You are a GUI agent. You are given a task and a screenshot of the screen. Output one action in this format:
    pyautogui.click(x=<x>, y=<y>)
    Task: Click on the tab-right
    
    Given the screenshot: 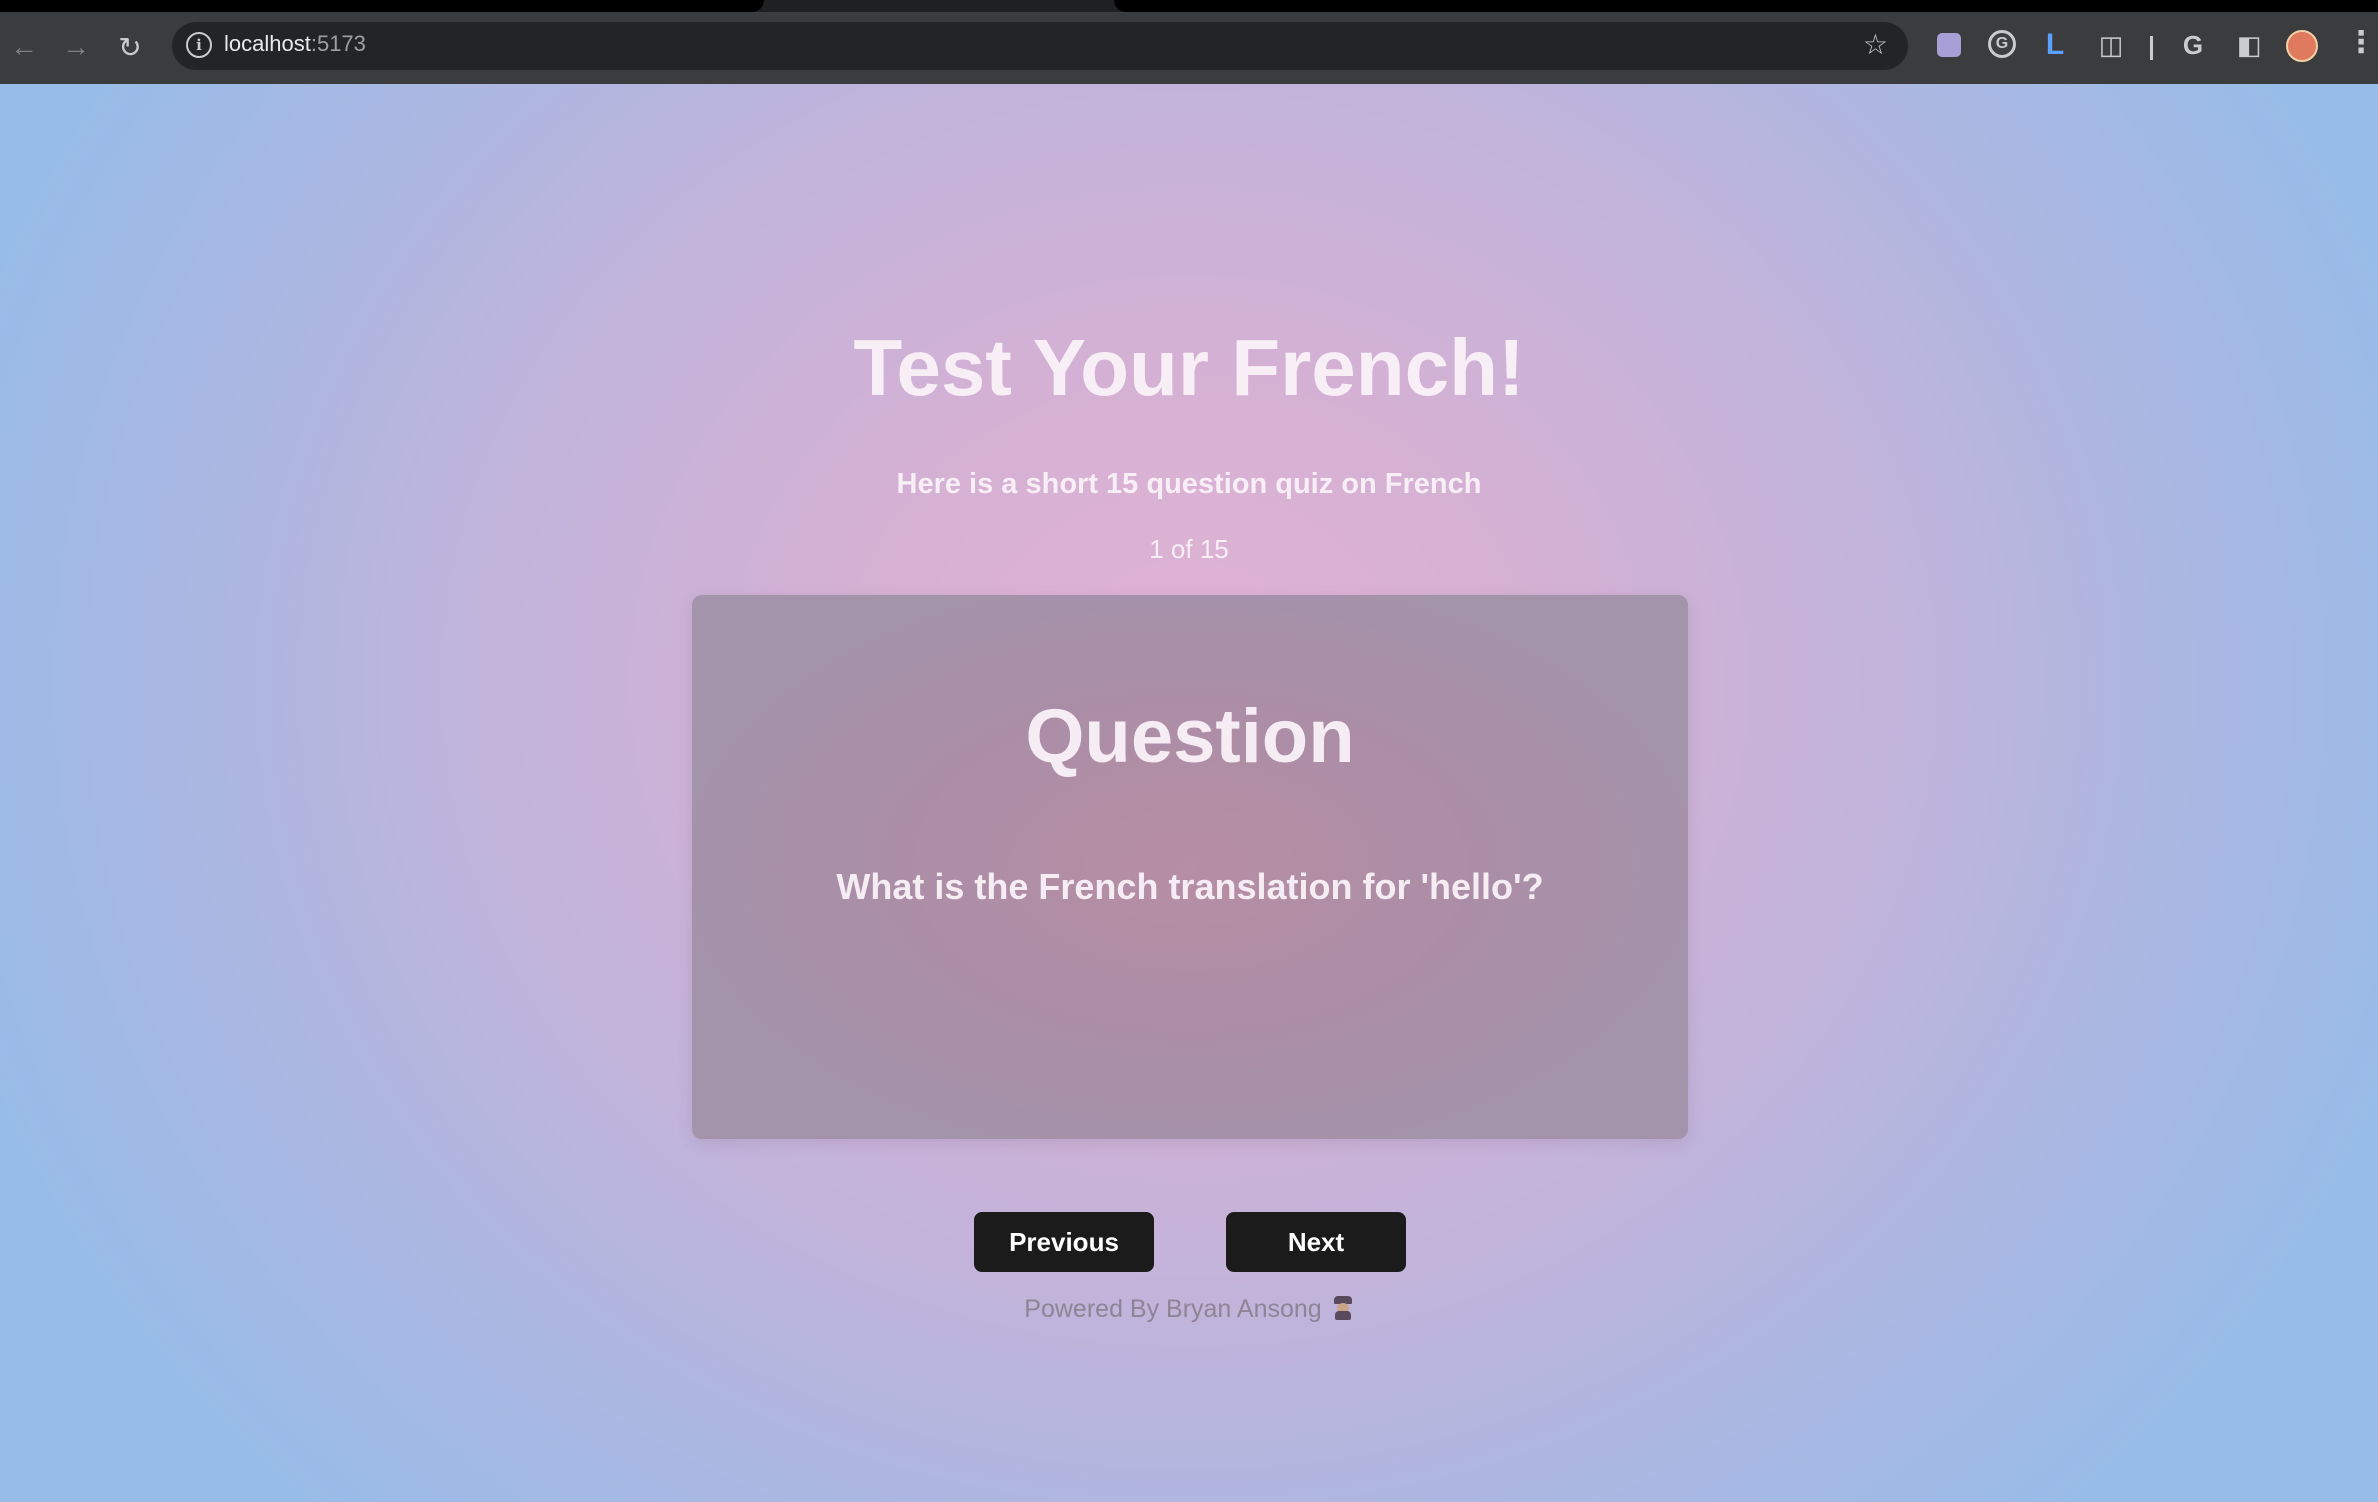 What is the action you would take?
    pyautogui.click(x=1746, y=6)
    